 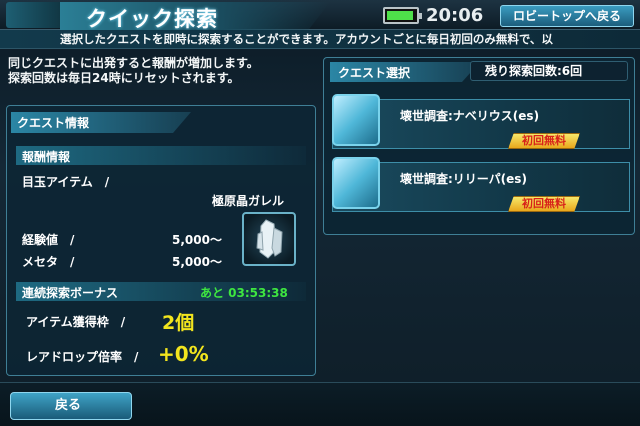 What do you see at coordinates (70, 293) in the screenshot?
I see `streak-bonus-label: 連続探索ボーナス` at bounding box center [70, 293].